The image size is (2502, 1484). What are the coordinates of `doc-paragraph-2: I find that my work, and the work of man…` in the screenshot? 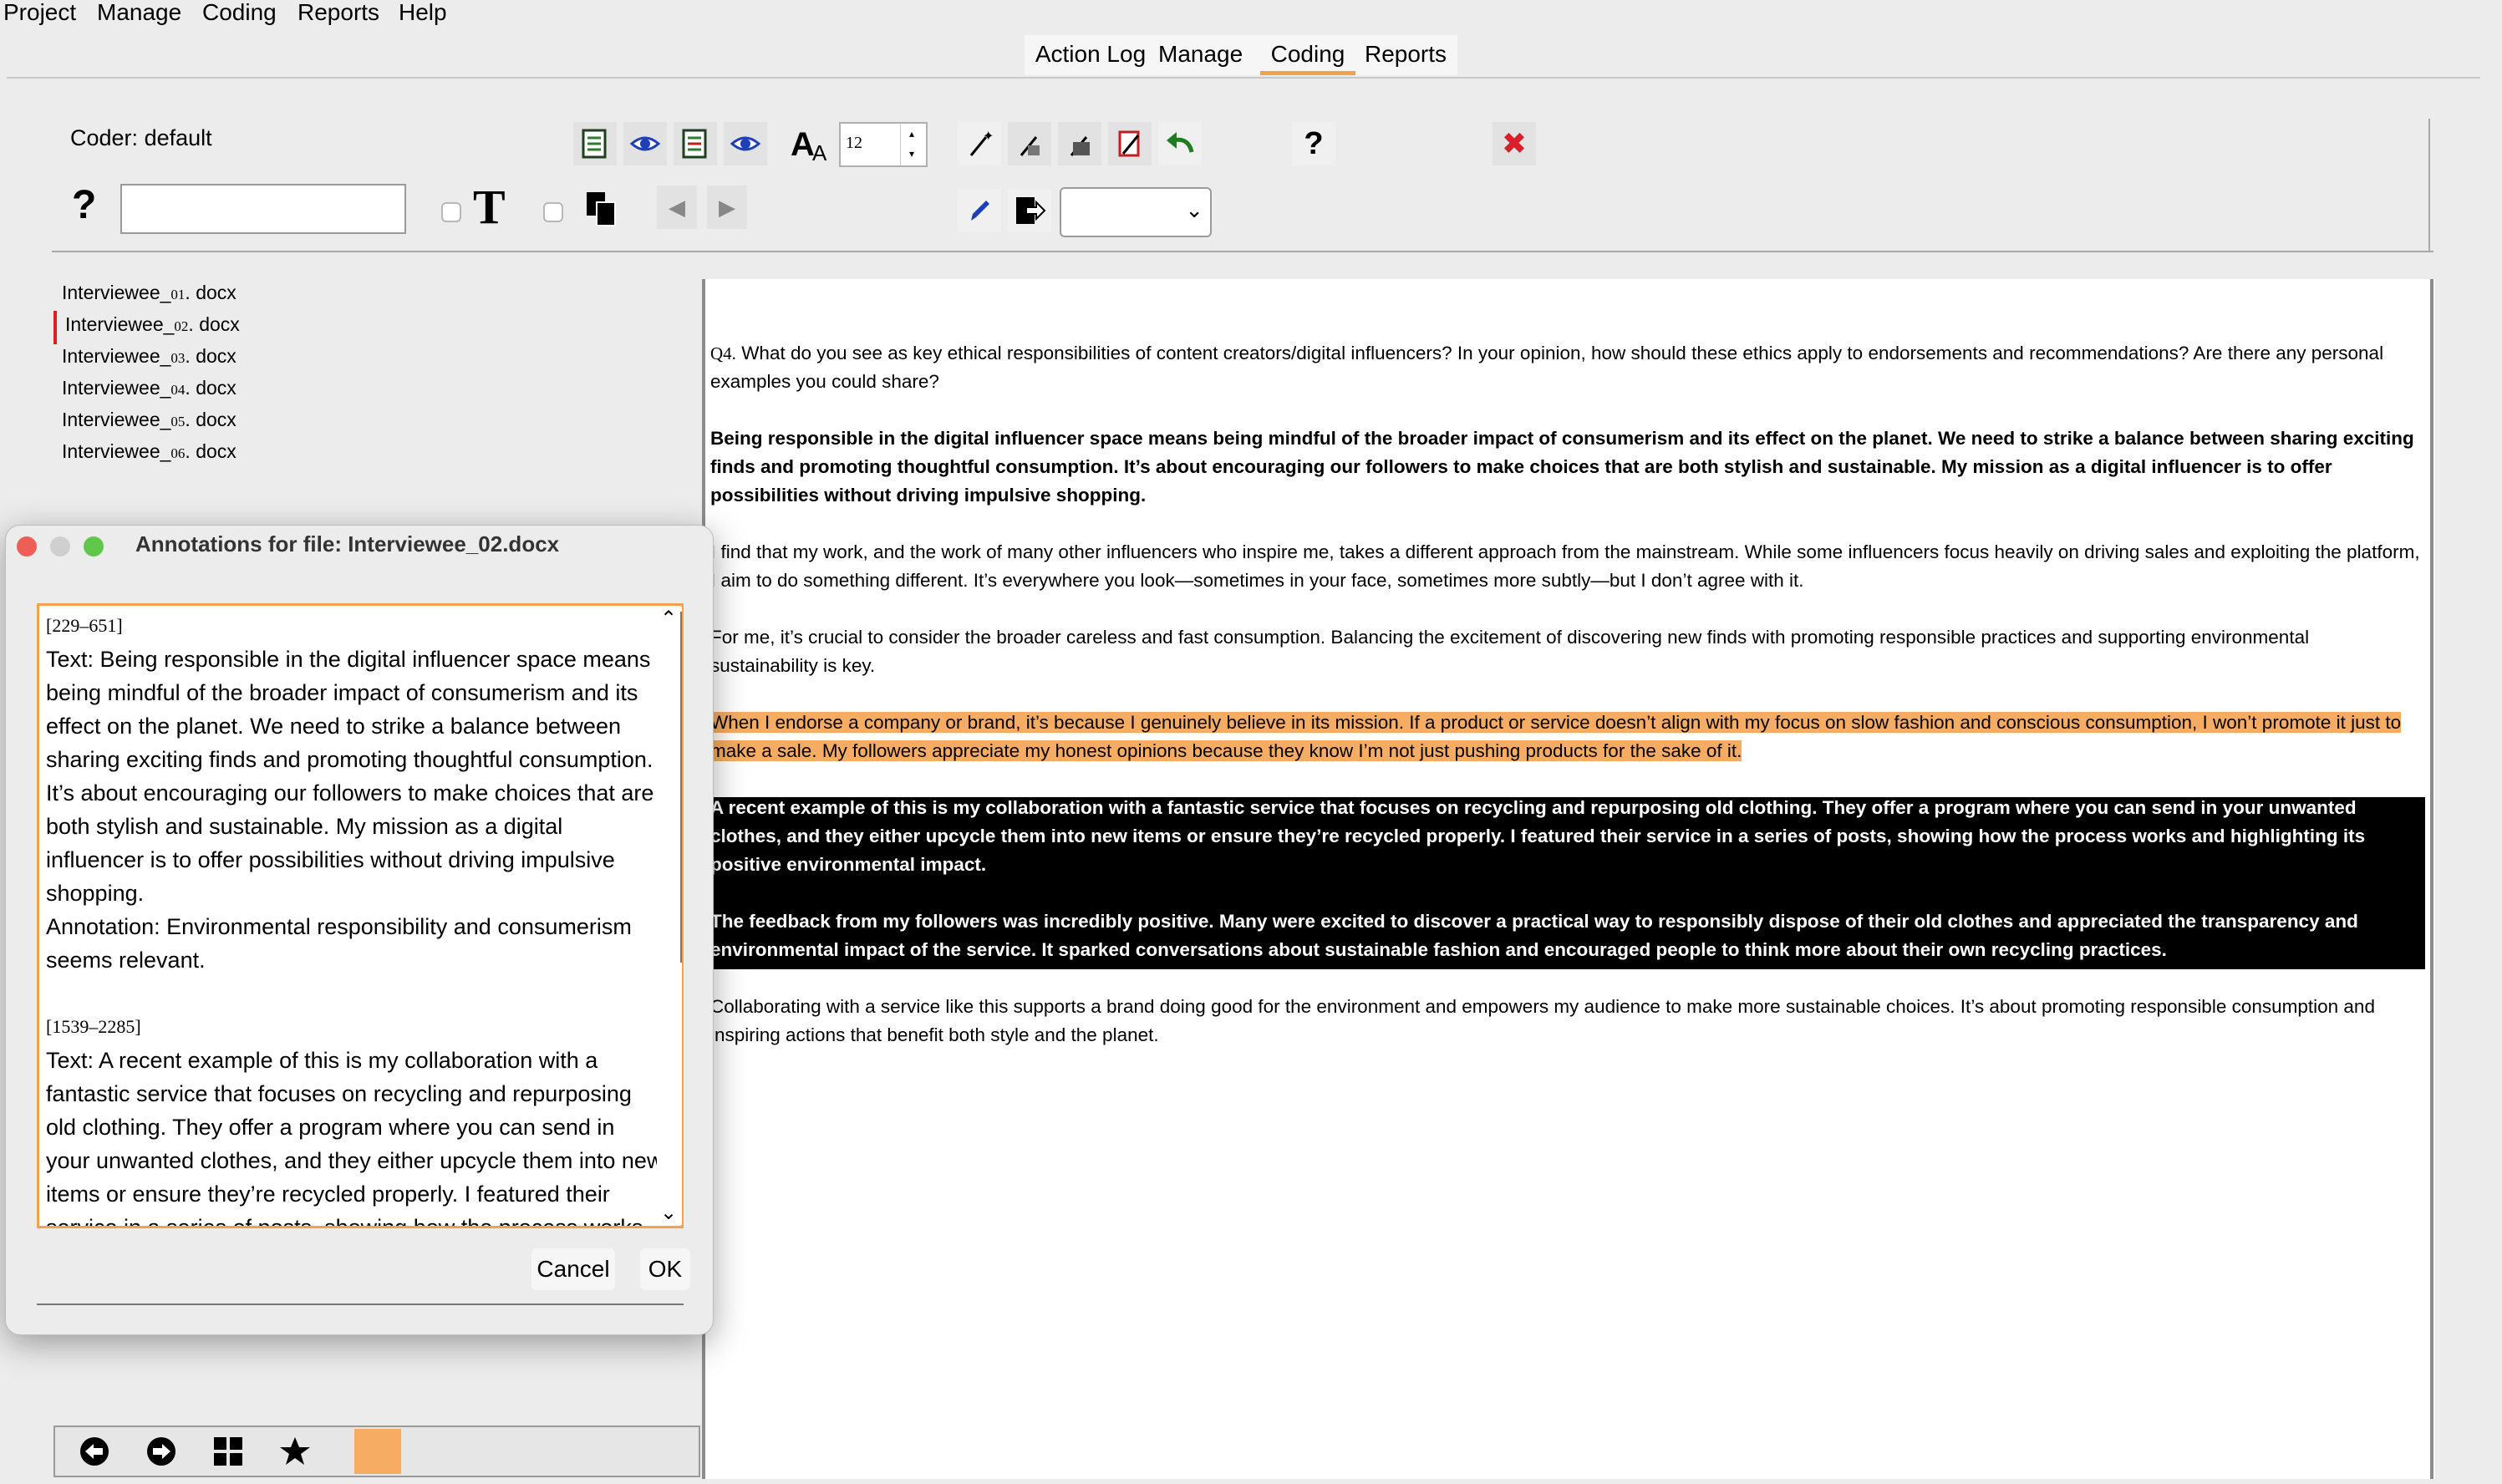 It's located at (1565, 566).